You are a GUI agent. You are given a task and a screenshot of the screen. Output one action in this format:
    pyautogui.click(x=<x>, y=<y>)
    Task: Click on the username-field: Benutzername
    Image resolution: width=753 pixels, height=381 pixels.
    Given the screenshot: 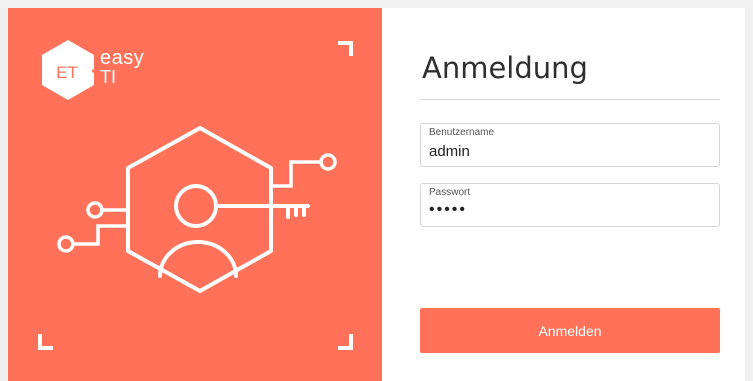 What is the action you would take?
    pyautogui.click(x=570, y=145)
    